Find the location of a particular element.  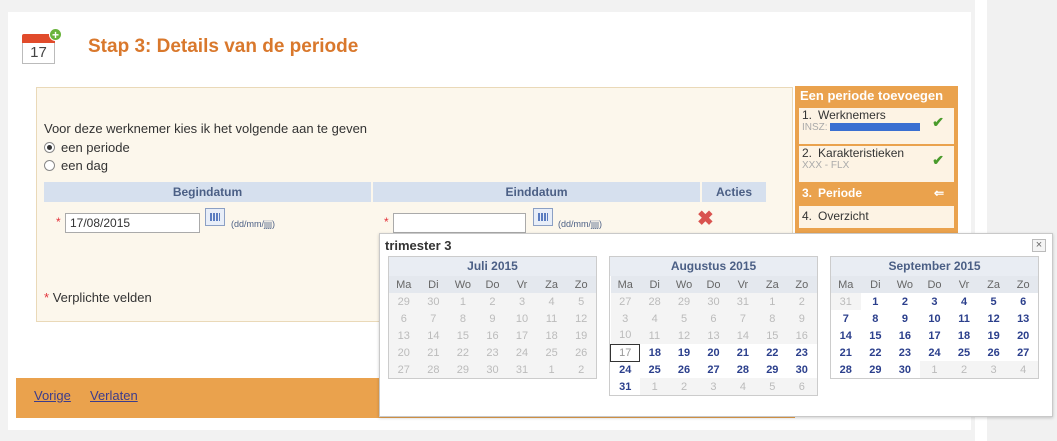

step-overzicht: 4. Overzicht is located at coordinates (876, 217).